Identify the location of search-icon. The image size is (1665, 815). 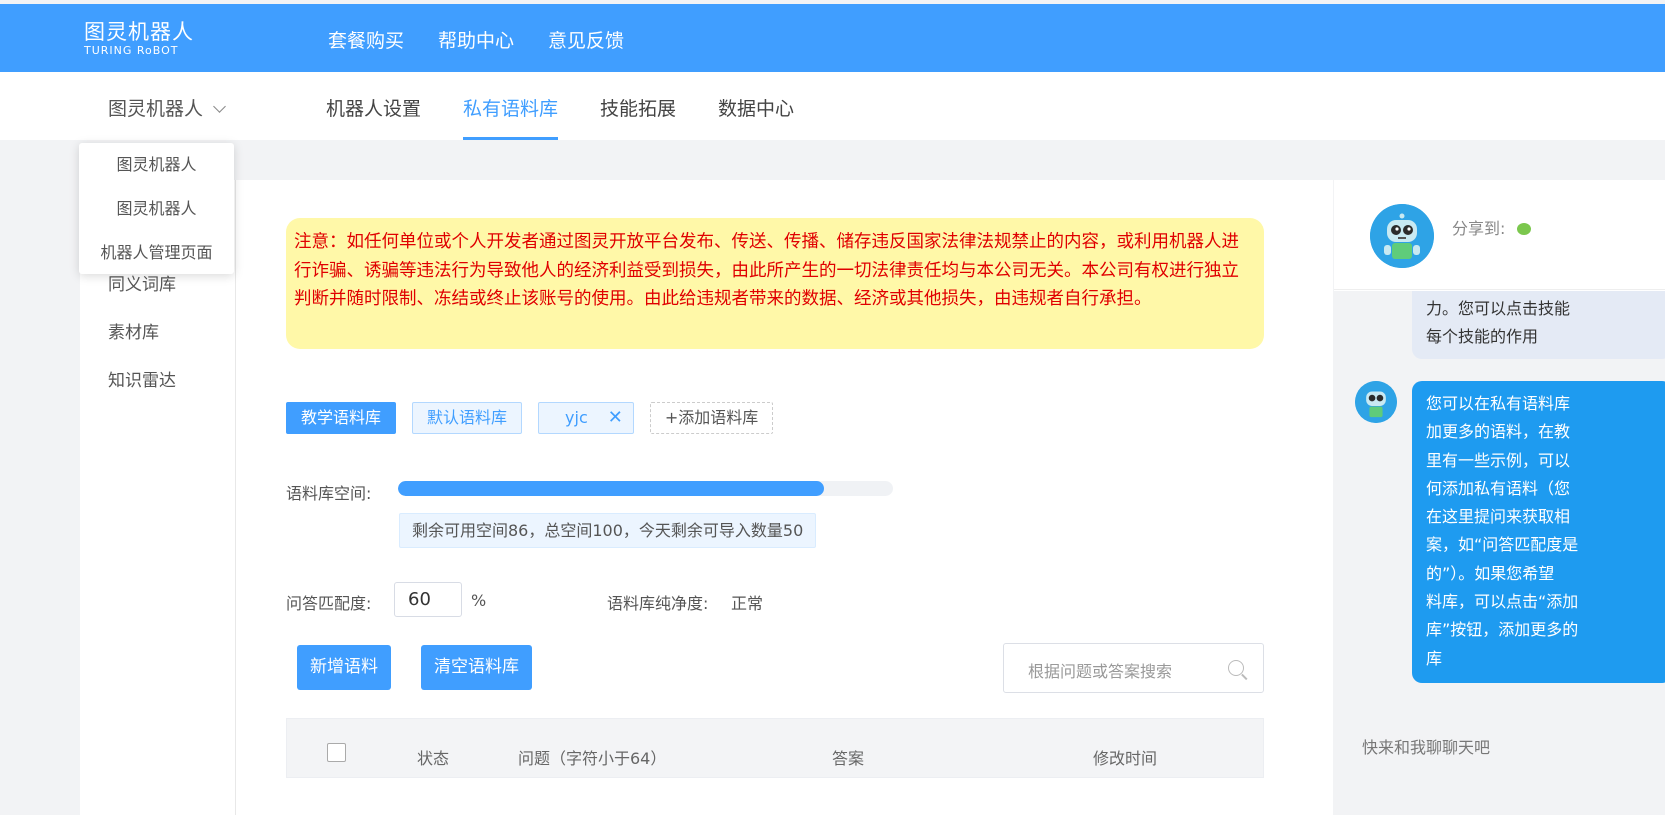
(1236, 668).